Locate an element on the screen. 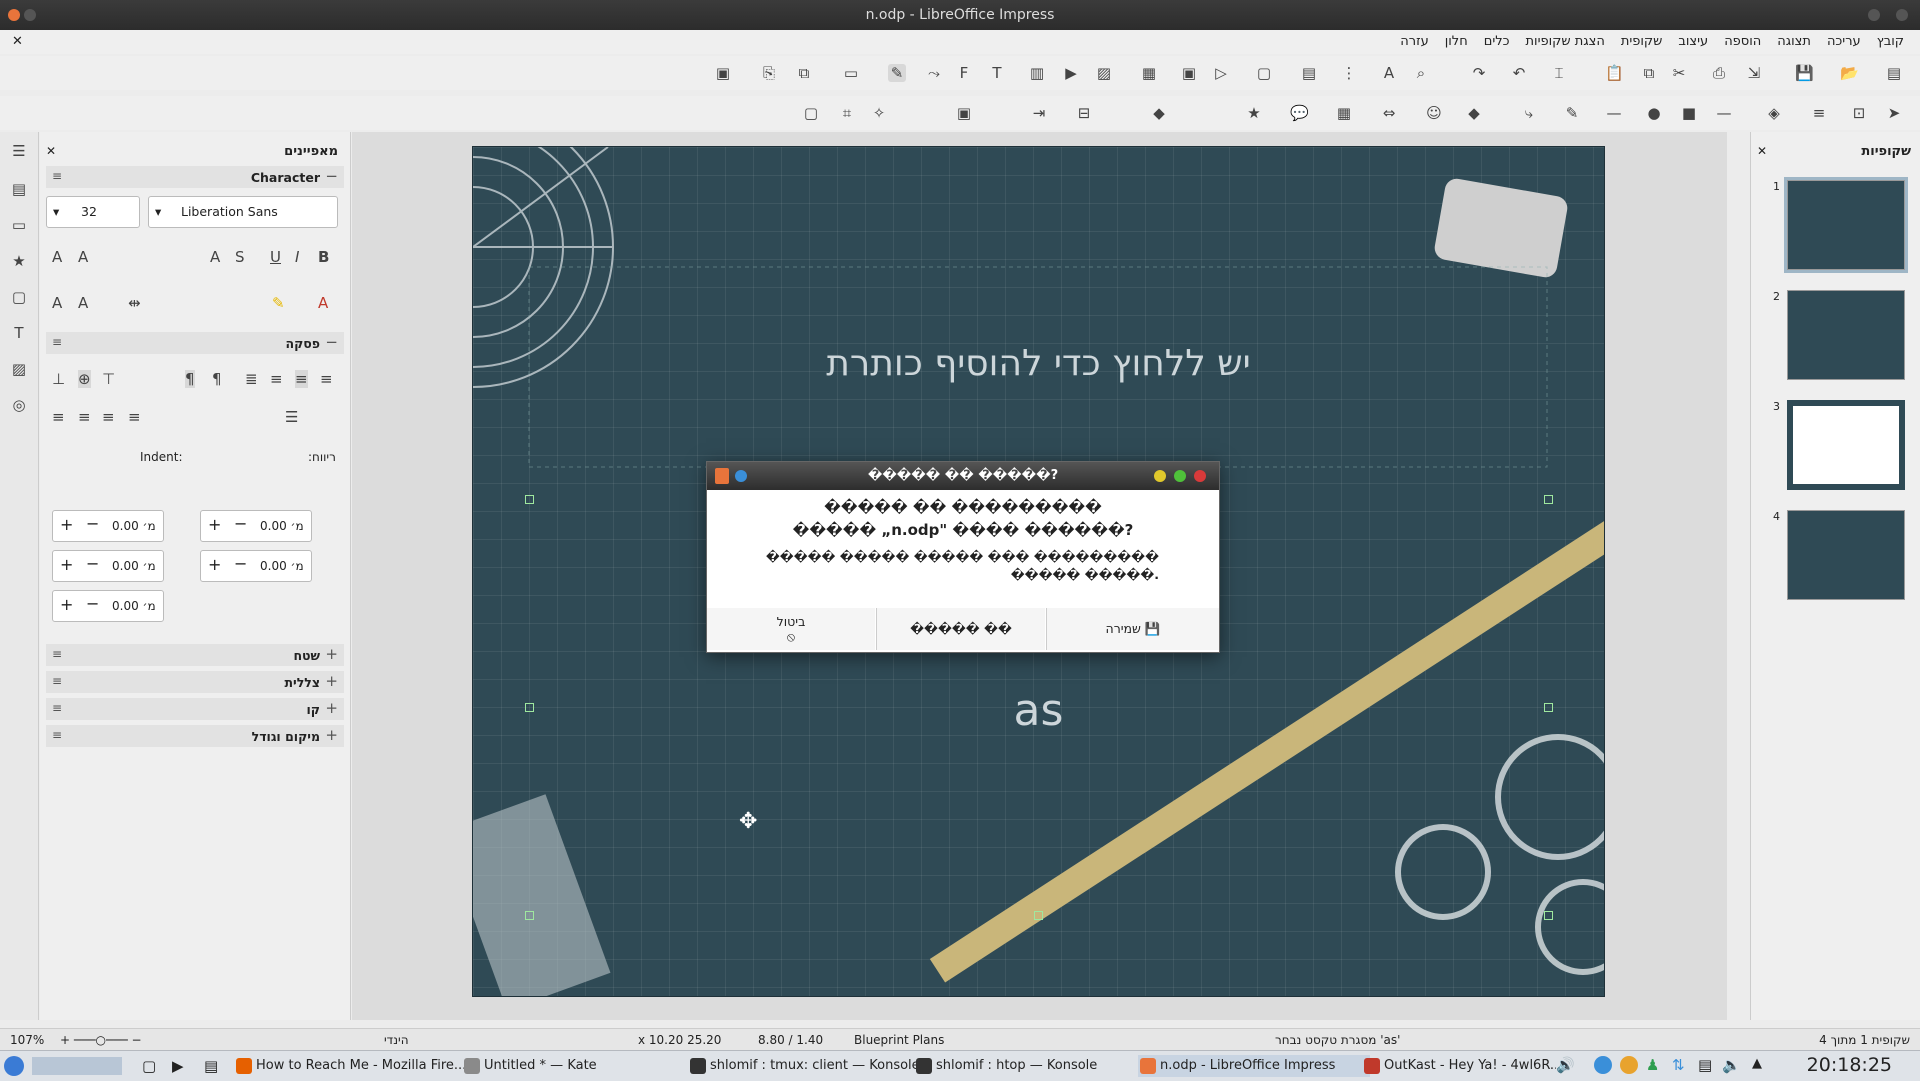  menu-tools: כלים is located at coordinates (1497, 41).